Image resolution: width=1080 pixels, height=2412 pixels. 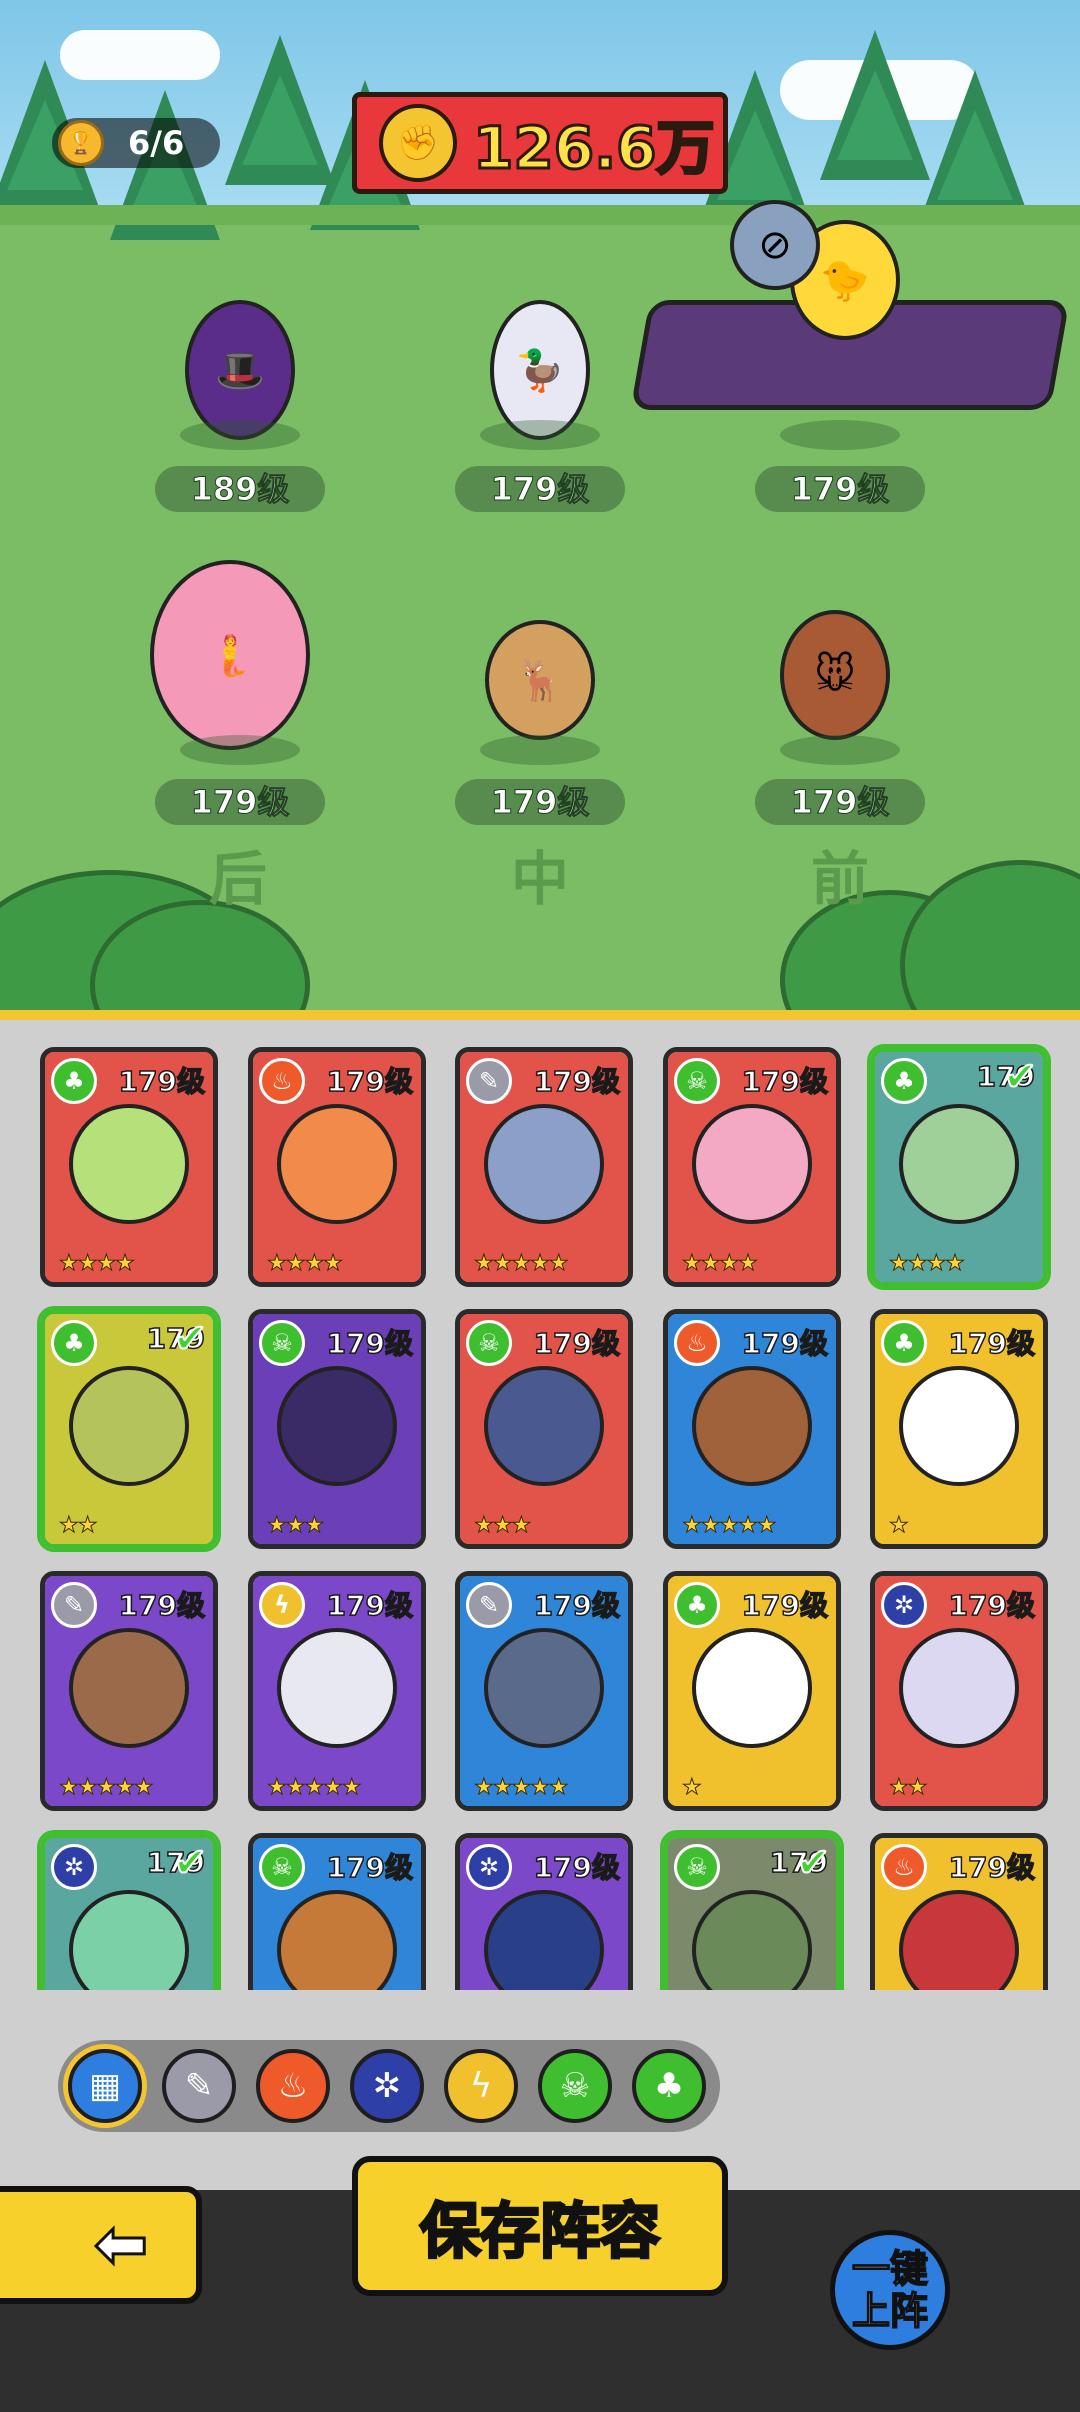 I want to click on hero-deer-candy: 🦌, so click(x=540, y=680).